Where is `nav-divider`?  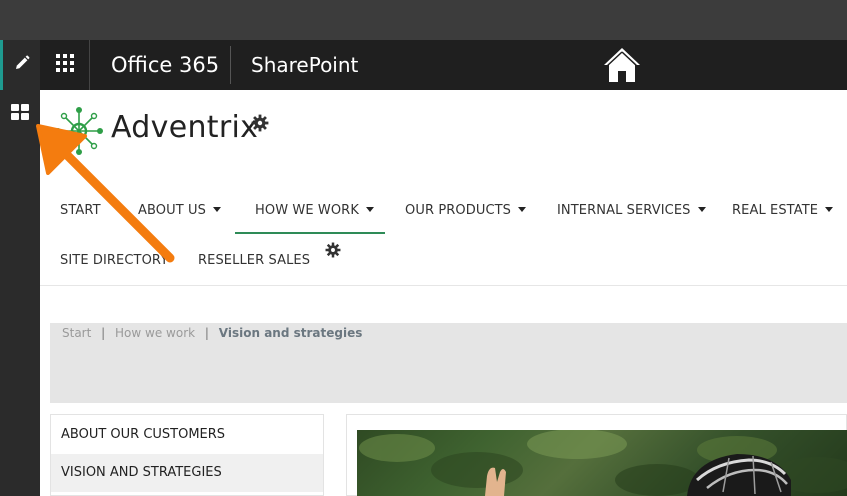
nav-divider is located at coordinates (443, 285).